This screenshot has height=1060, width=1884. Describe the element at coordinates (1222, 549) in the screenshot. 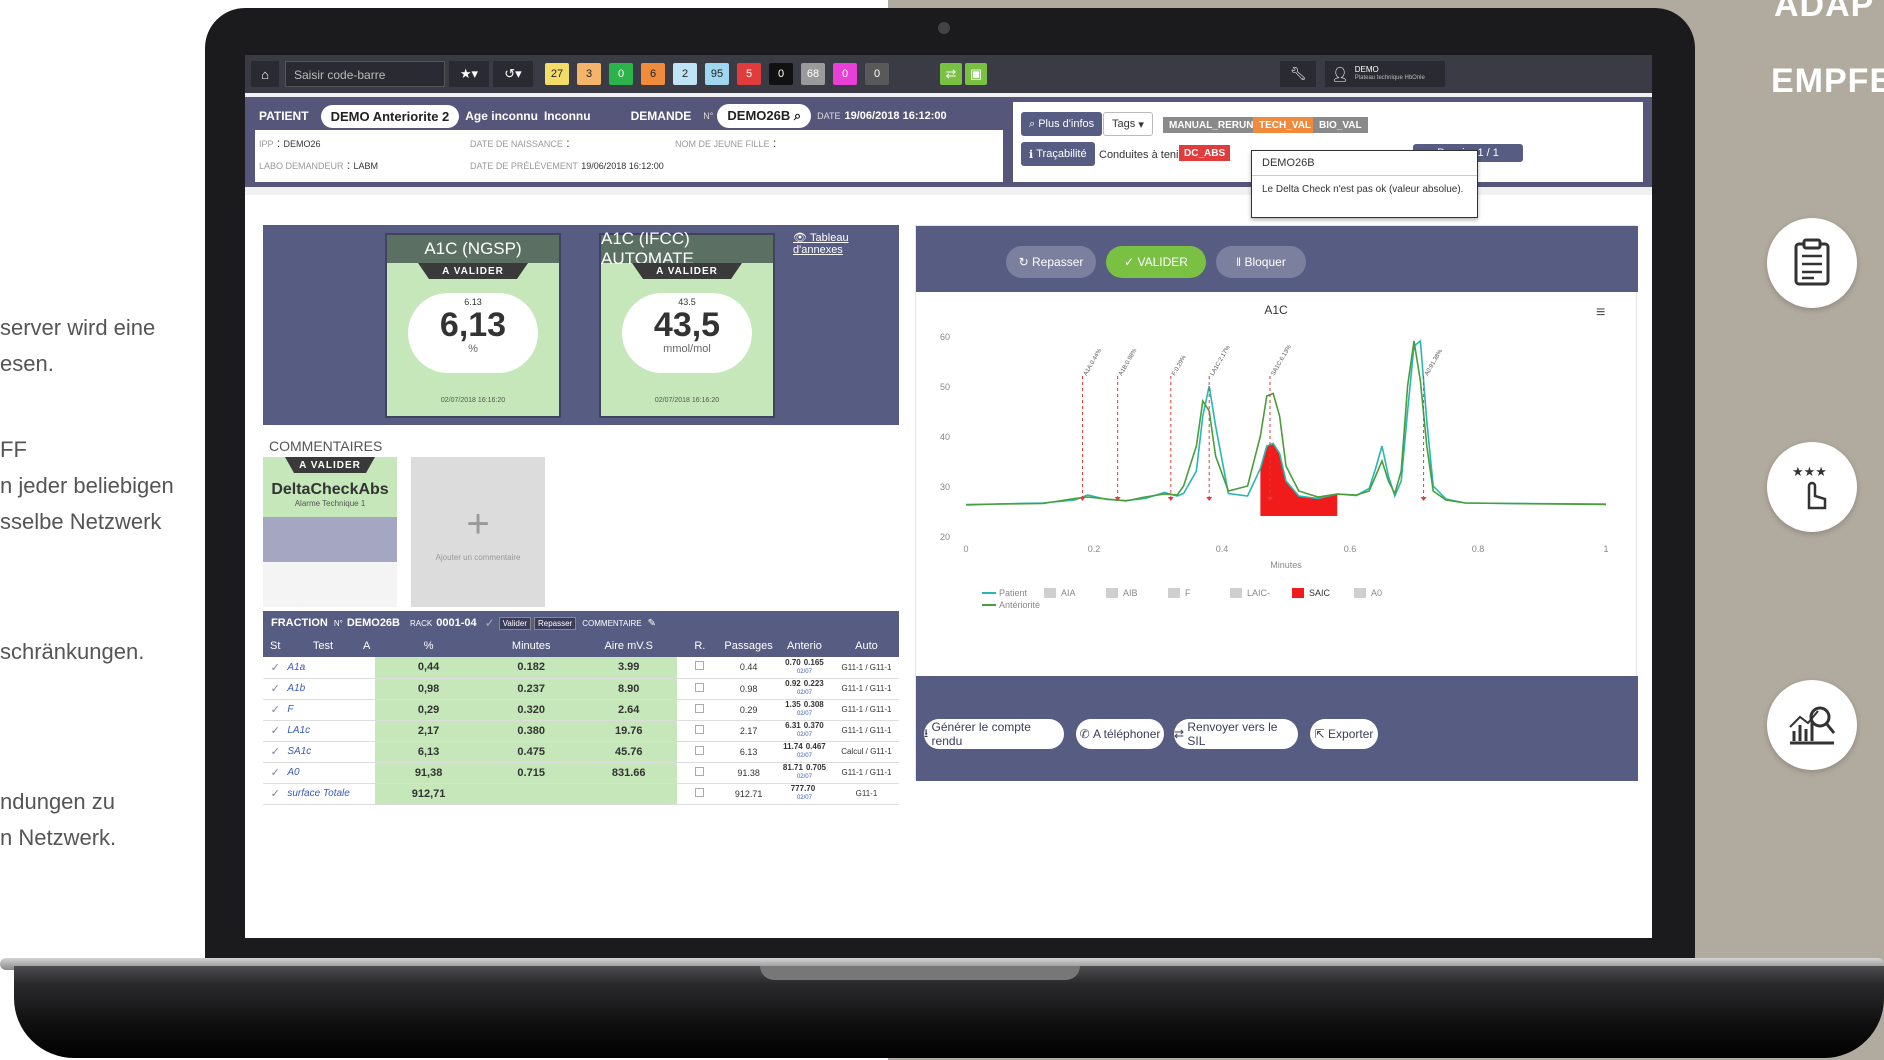

I see `x-tick-label: 0.4` at that location.